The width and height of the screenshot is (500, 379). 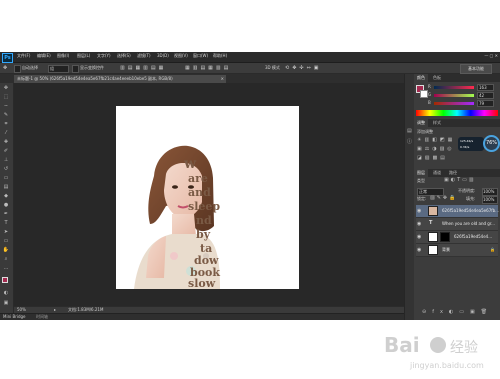 What do you see at coordinates (272, 67) in the screenshot?
I see `3d-mode-label: 3D 模式` at bounding box center [272, 67].